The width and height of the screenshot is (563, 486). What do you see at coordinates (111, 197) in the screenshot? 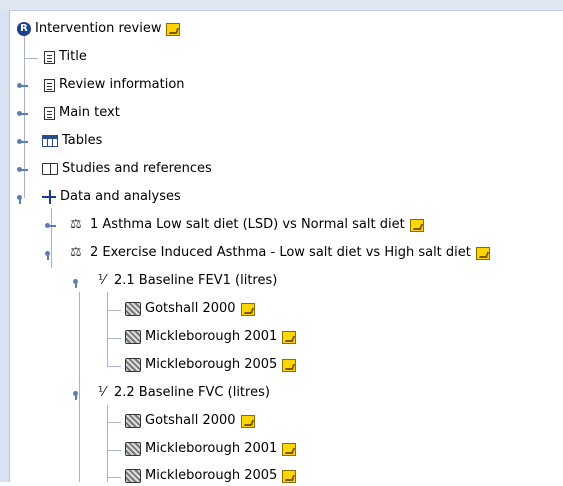
I see `tree-item-data-and-analyses: Data and analyses` at bounding box center [111, 197].